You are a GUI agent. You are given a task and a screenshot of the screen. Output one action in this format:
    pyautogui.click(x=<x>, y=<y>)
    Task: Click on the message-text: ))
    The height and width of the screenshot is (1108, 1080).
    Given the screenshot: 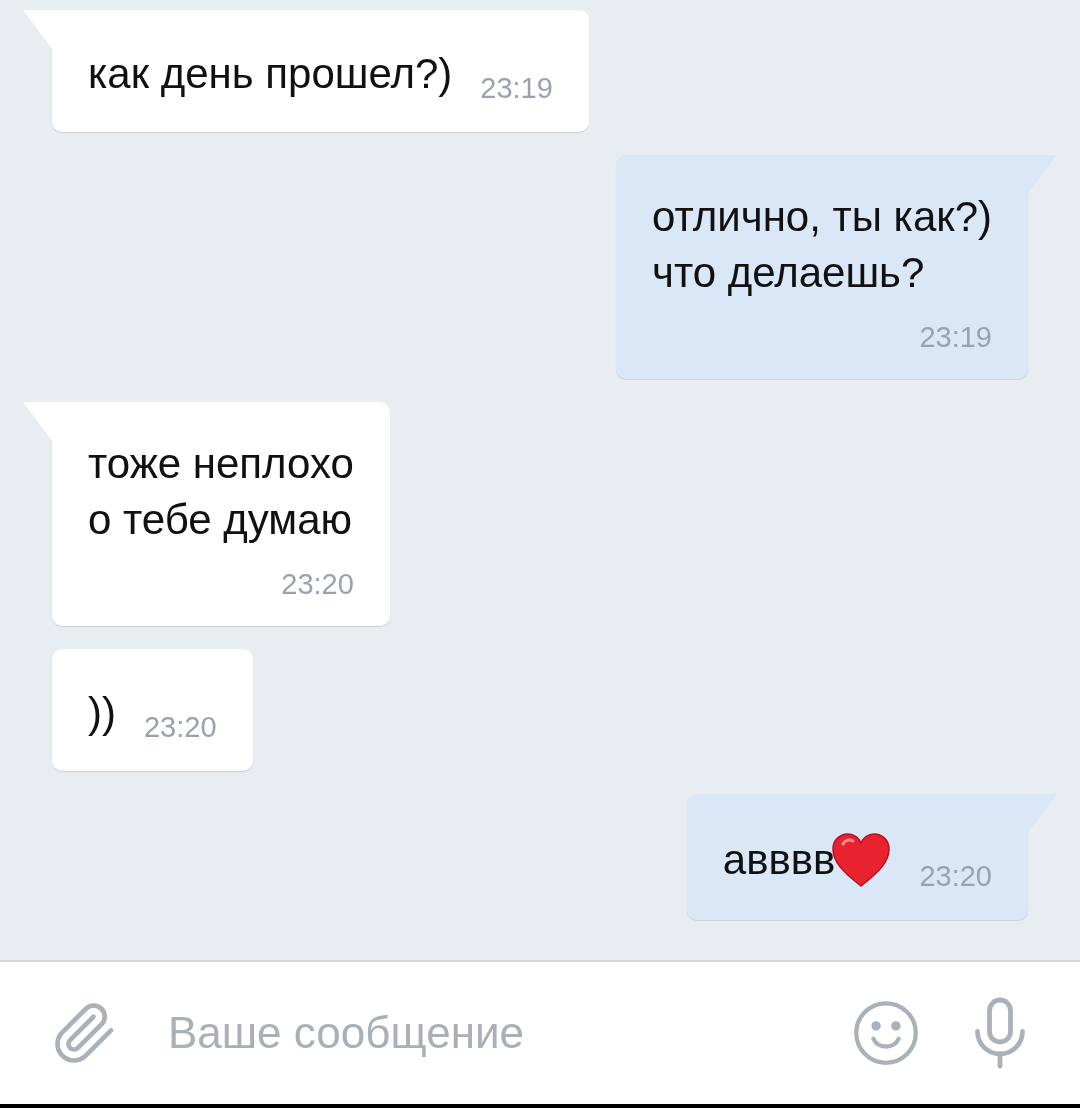 What is the action you would take?
    pyautogui.click(x=102, y=713)
    